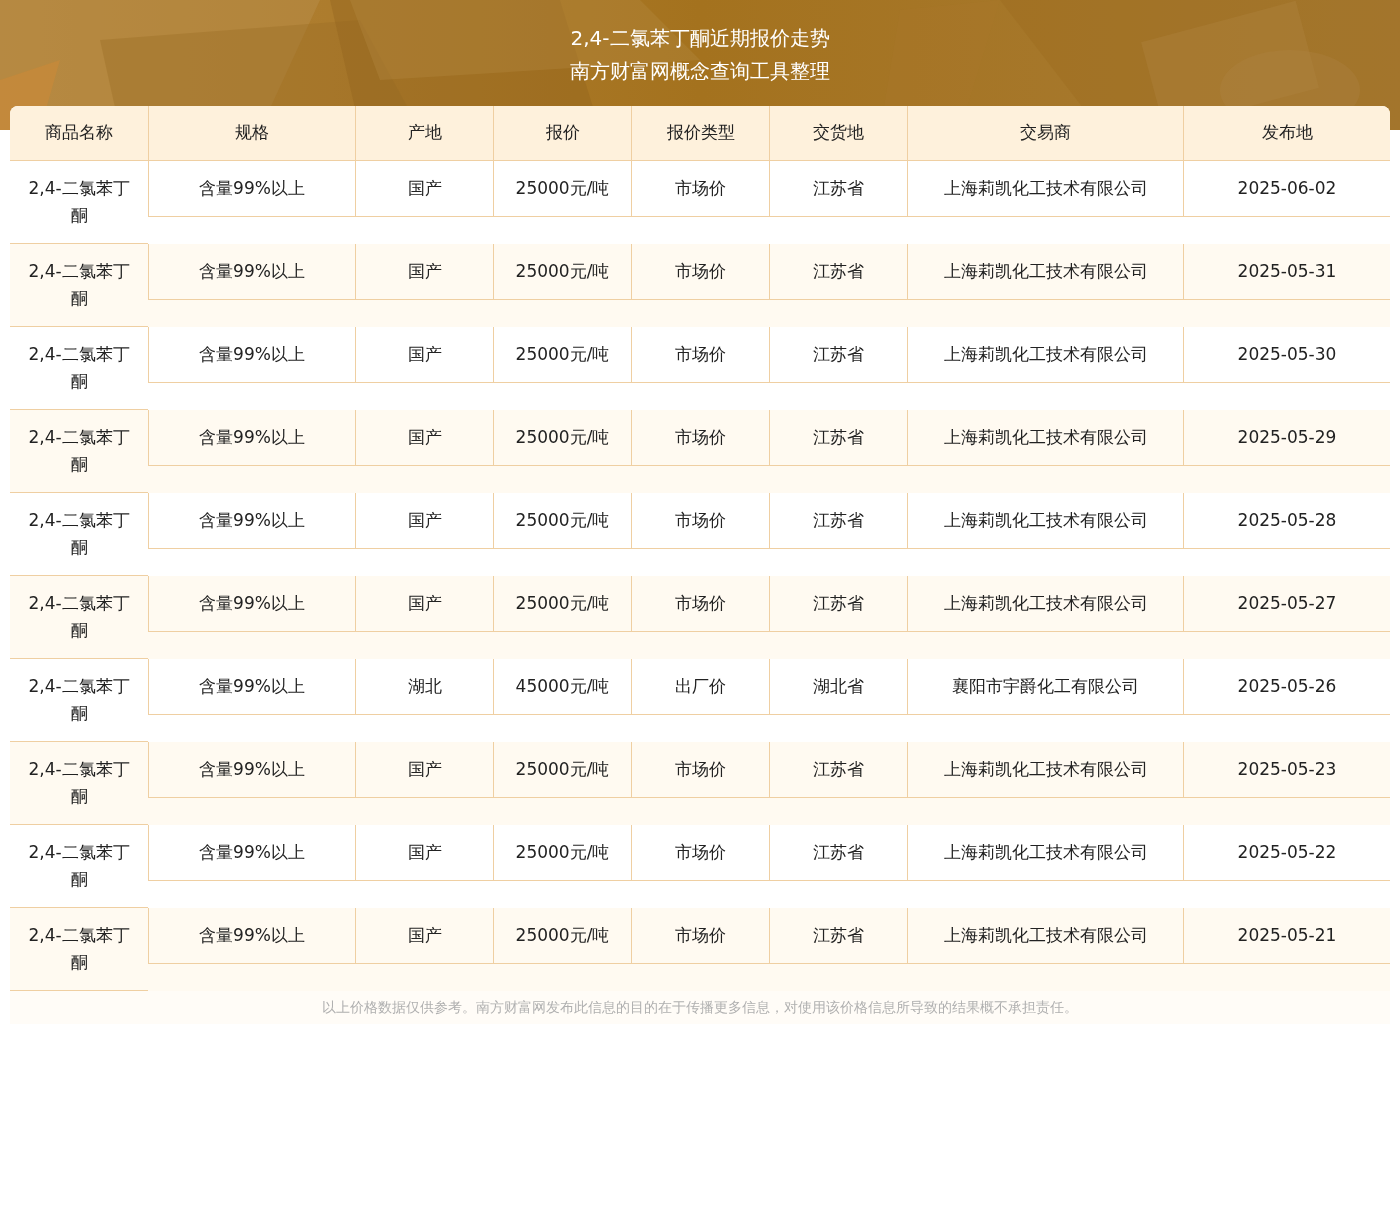 Image resolution: width=1400 pixels, height=1205 pixels. Describe the element at coordinates (700, 686) in the screenshot. I see `table-cell: 出厂价` at that location.